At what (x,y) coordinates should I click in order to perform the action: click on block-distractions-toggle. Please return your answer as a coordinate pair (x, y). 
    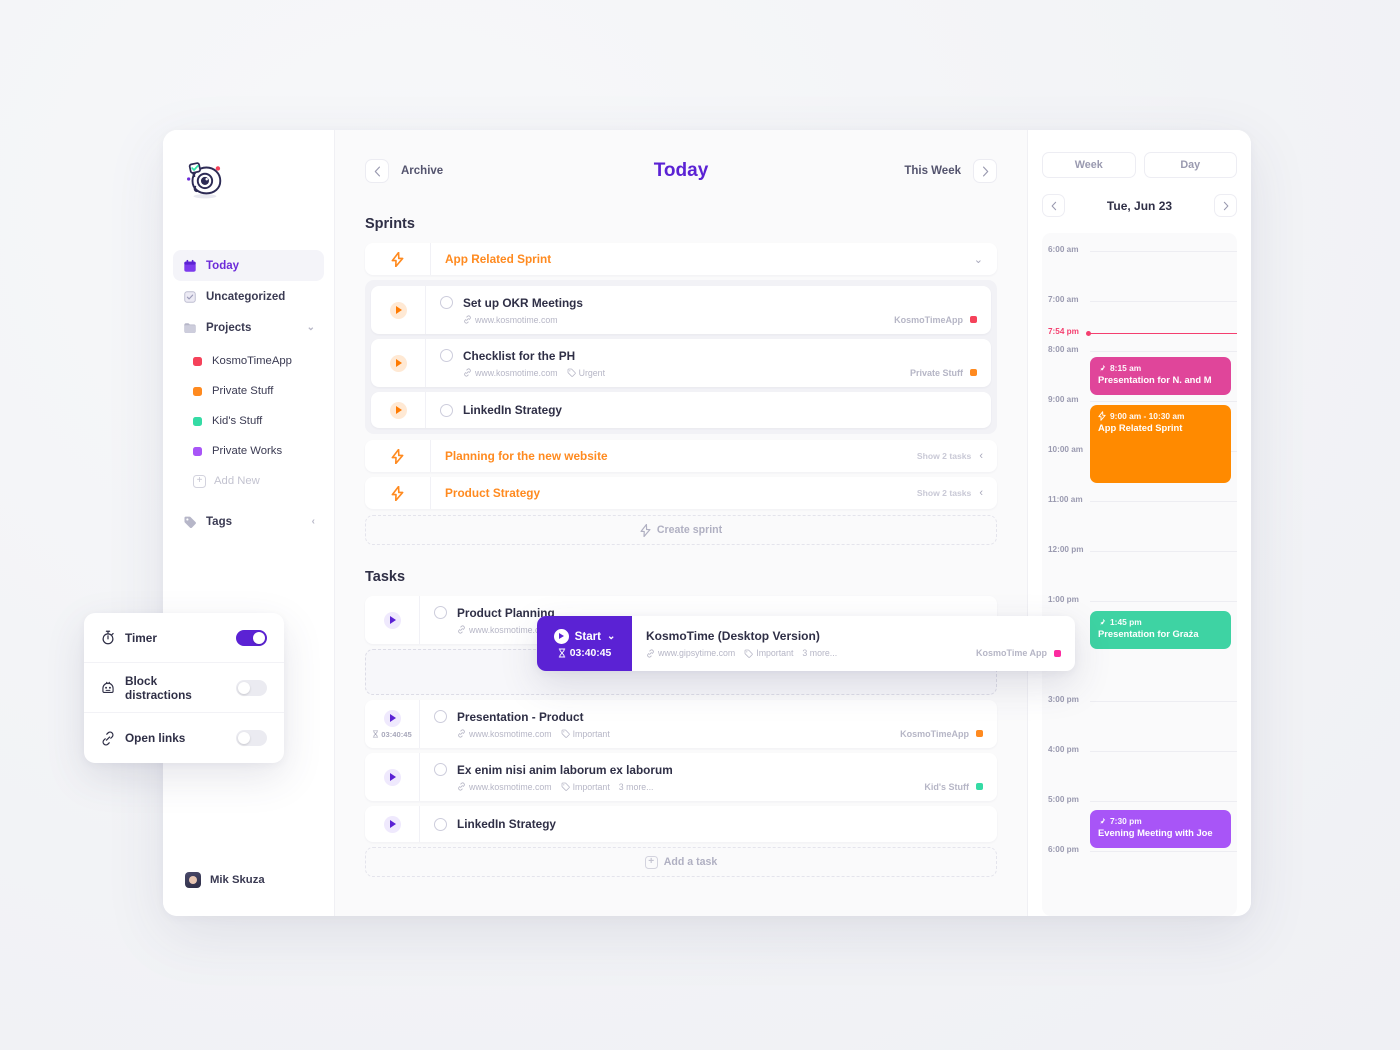
    Looking at the image, I should click on (251, 687).